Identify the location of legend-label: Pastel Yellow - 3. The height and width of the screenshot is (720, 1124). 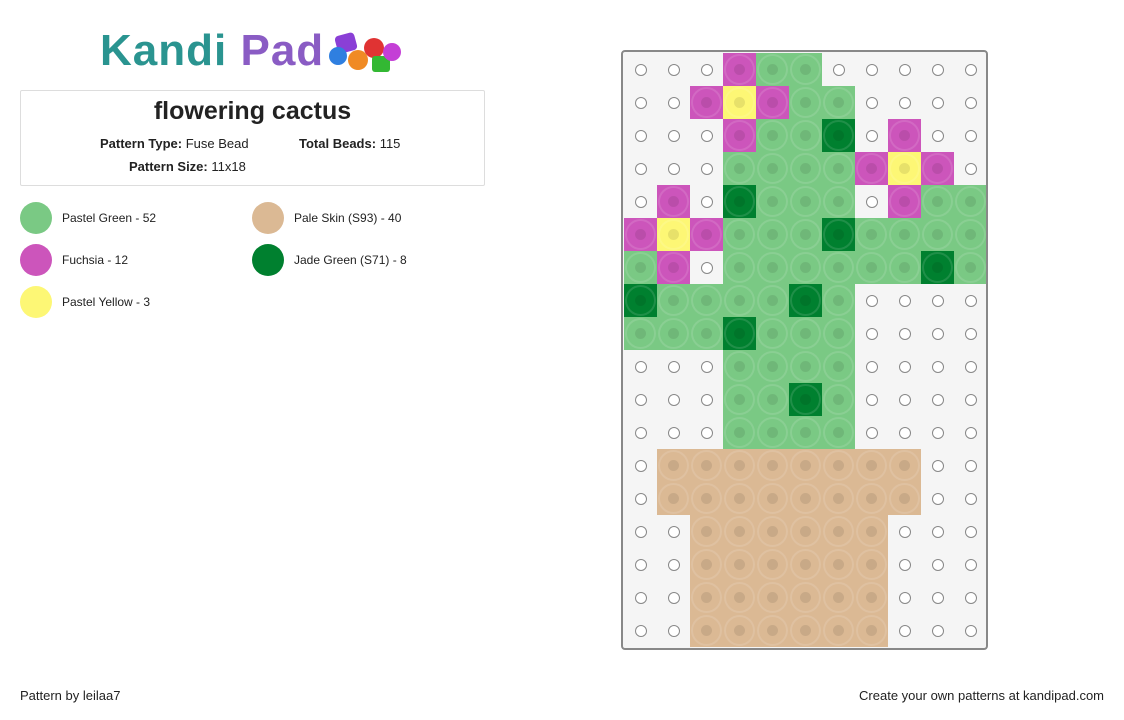
(106, 302).